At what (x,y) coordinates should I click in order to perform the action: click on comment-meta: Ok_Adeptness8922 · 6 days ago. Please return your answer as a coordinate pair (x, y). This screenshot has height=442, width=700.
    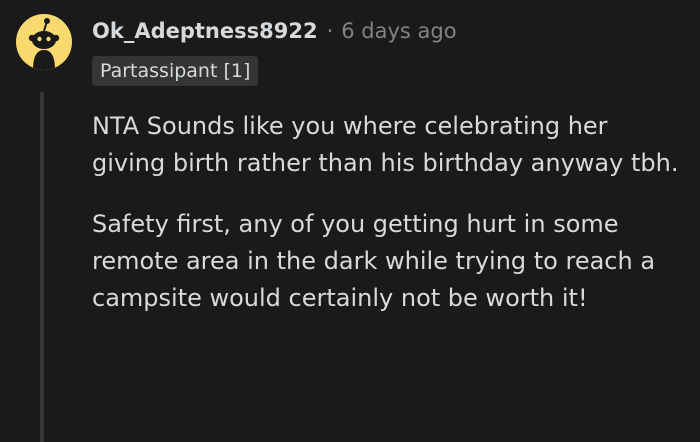
    Looking at the image, I should click on (274, 31).